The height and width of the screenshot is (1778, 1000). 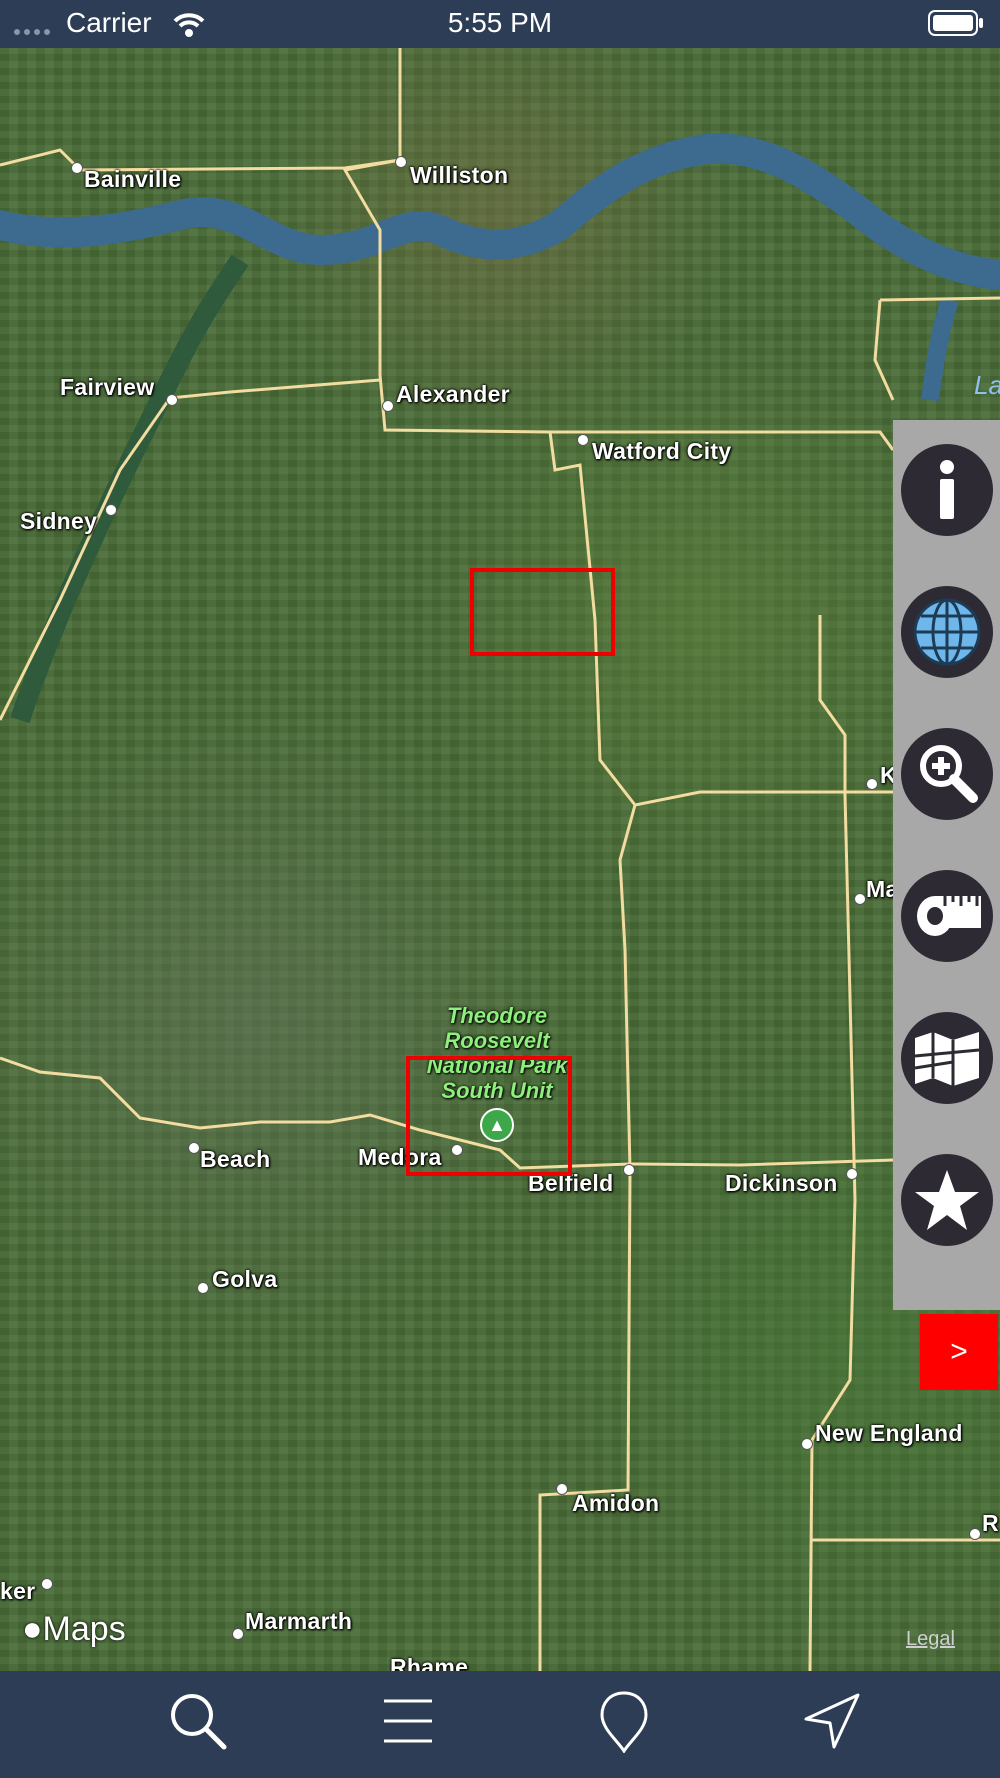 I want to click on zoom-in-icon, so click(x=949, y=774).